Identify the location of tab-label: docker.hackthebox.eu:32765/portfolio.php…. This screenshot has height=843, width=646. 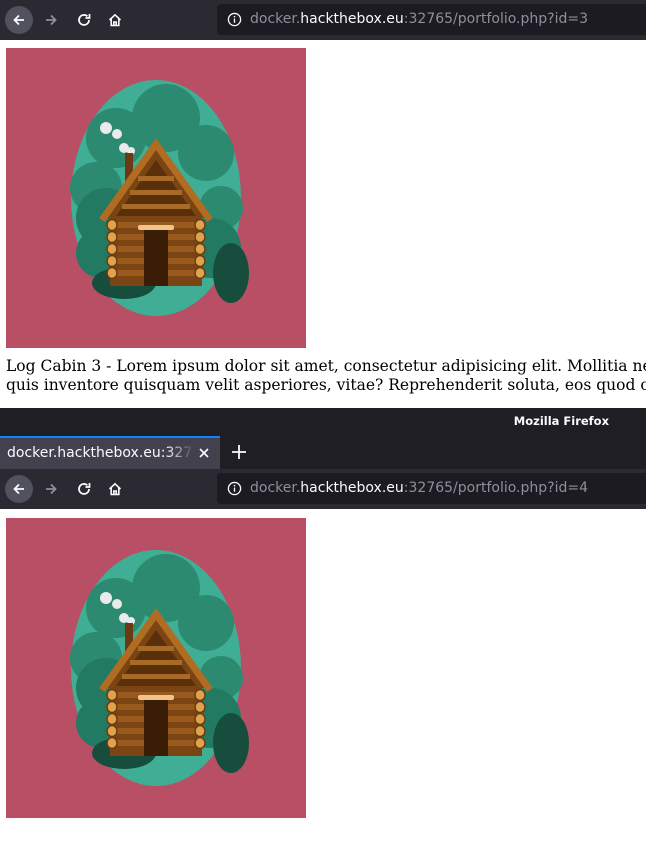
(100, 453).